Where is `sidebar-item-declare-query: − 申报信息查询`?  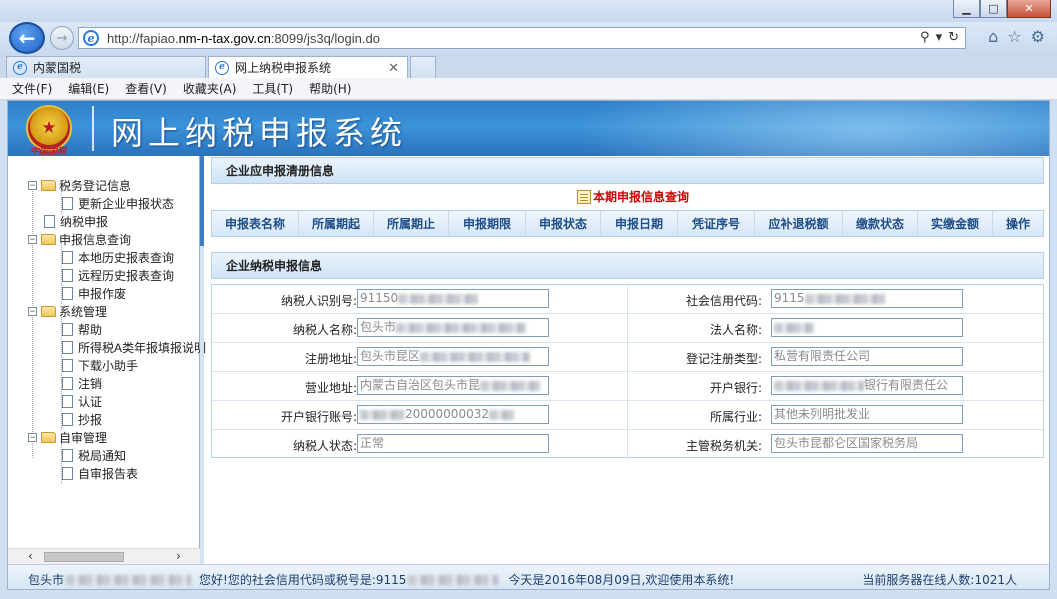
sidebar-item-declare-query: − 申报信息查询 is located at coordinates (79, 239).